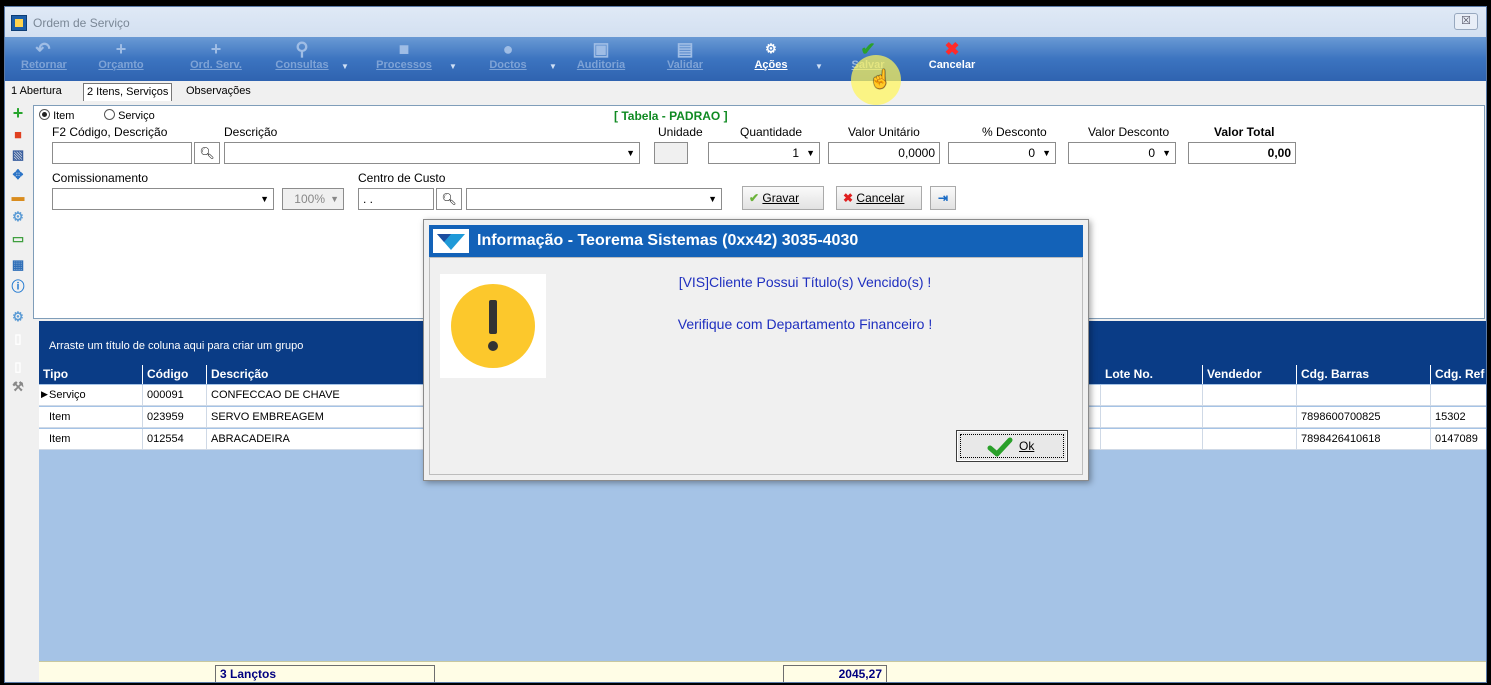 This screenshot has height=685, width=1491. What do you see at coordinates (884, 153) in the screenshot?
I see `valor-unitario-input: 0,0000` at bounding box center [884, 153].